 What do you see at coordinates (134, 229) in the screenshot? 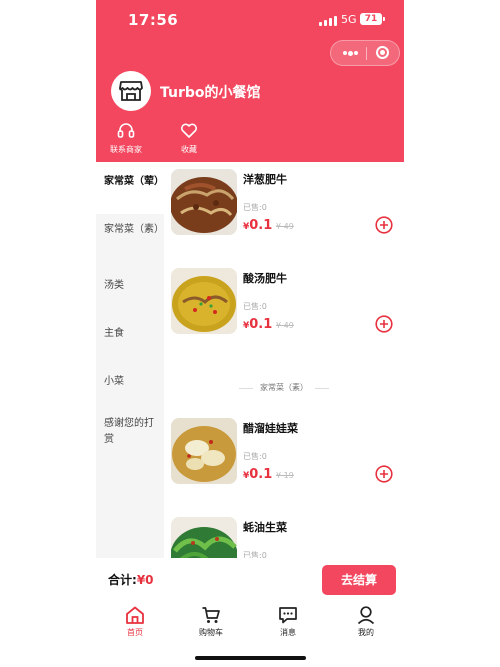
I see `category-label: 家常菜（素）` at bounding box center [134, 229].